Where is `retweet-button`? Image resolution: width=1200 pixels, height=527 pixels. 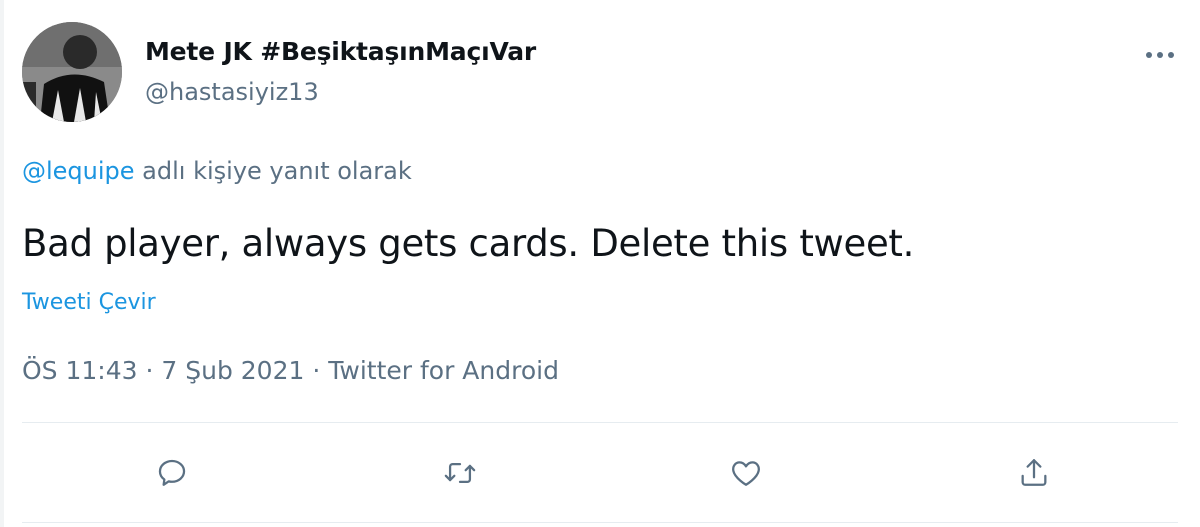 retweet-button is located at coordinates (460, 473).